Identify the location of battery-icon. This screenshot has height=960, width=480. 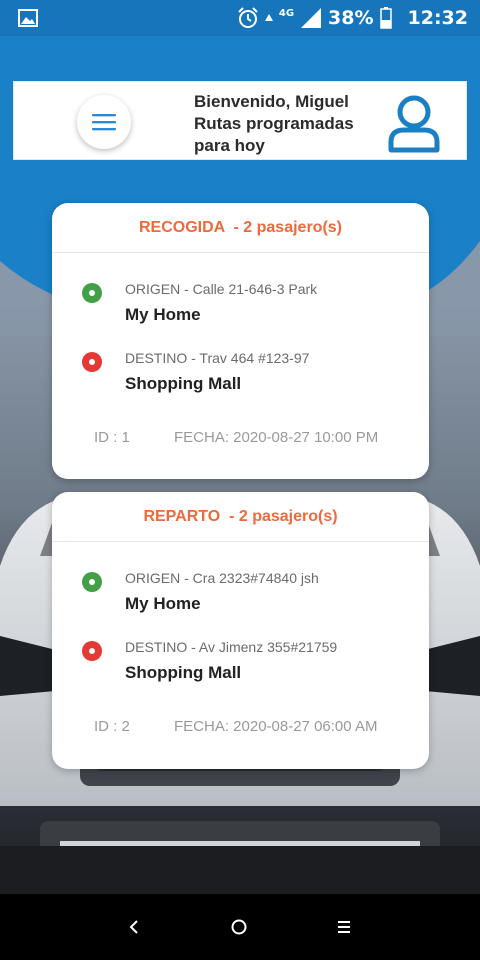
(385, 18).